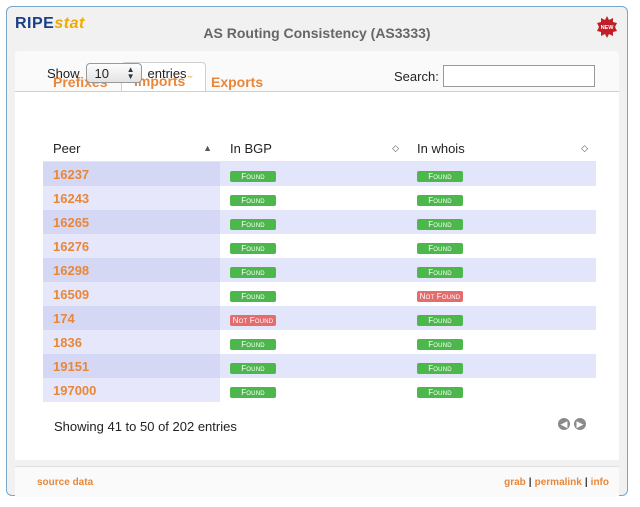  Describe the element at coordinates (131, 342) in the screenshot. I see `peer-cell: 1836` at that location.